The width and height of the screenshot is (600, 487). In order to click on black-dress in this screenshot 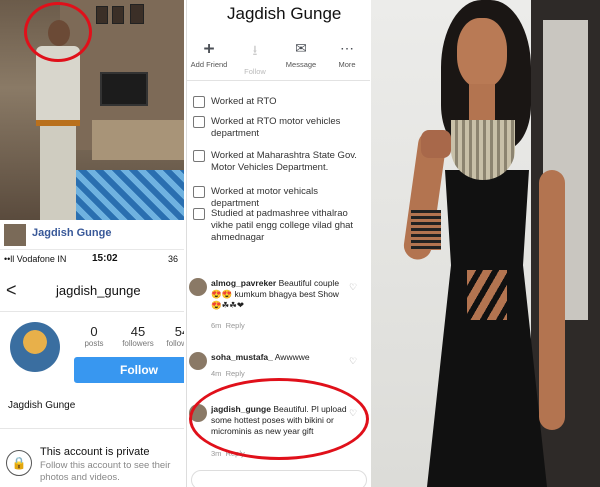, I will do `click(487, 328)`.